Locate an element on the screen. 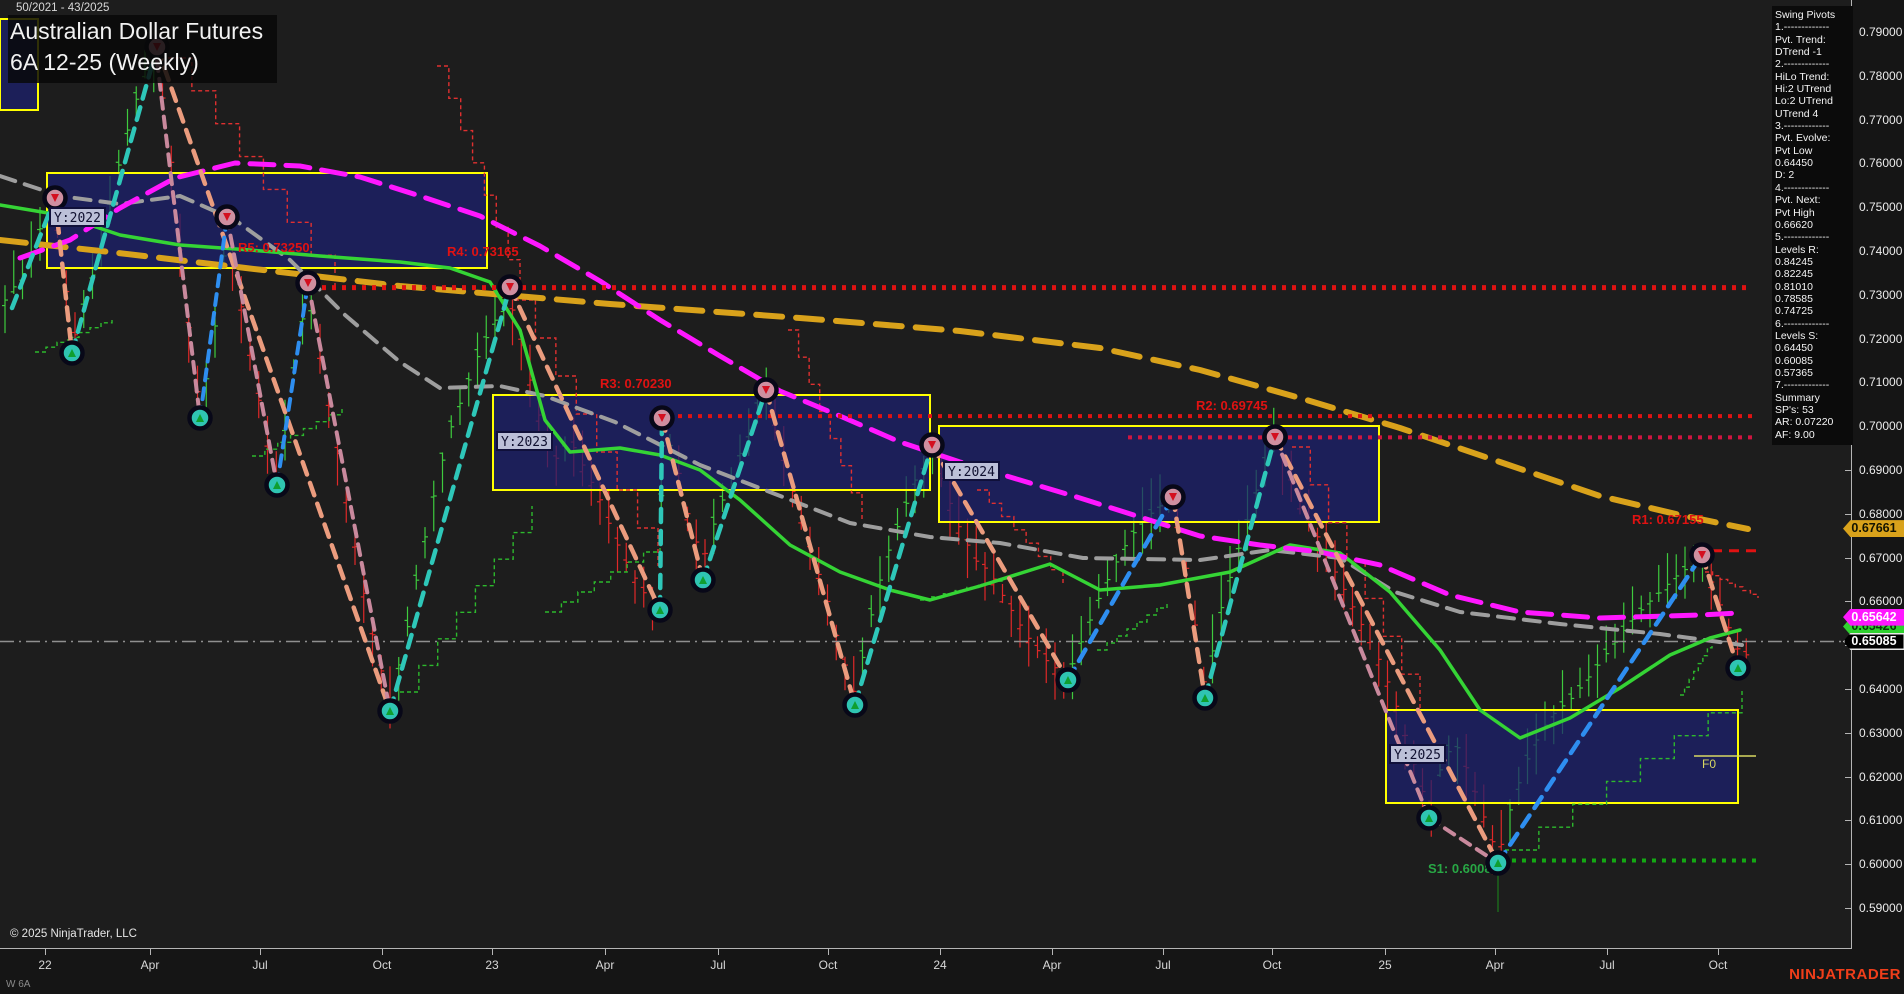 This screenshot has width=1904, height=994. price-marker-tag: 0.65085 is located at coordinates (1873, 641).